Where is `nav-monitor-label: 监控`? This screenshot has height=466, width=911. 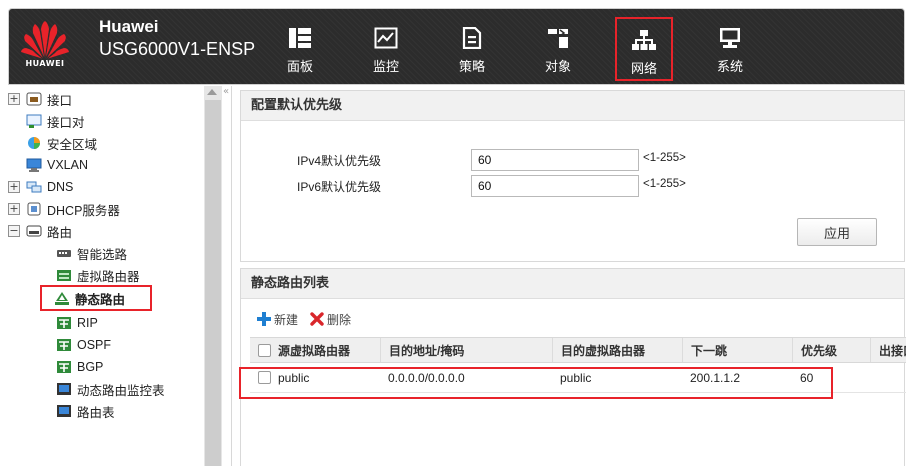
nav-monitor-label: 监控 is located at coordinates (385, 67).